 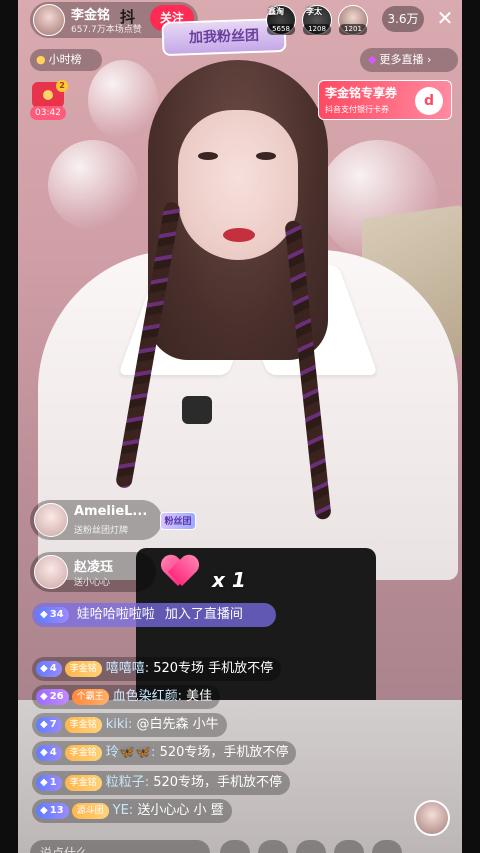 What do you see at coordinates (128, 17) in the screenshot?
I see `douyin-logo: 抖` at bounding box center [128, 17].